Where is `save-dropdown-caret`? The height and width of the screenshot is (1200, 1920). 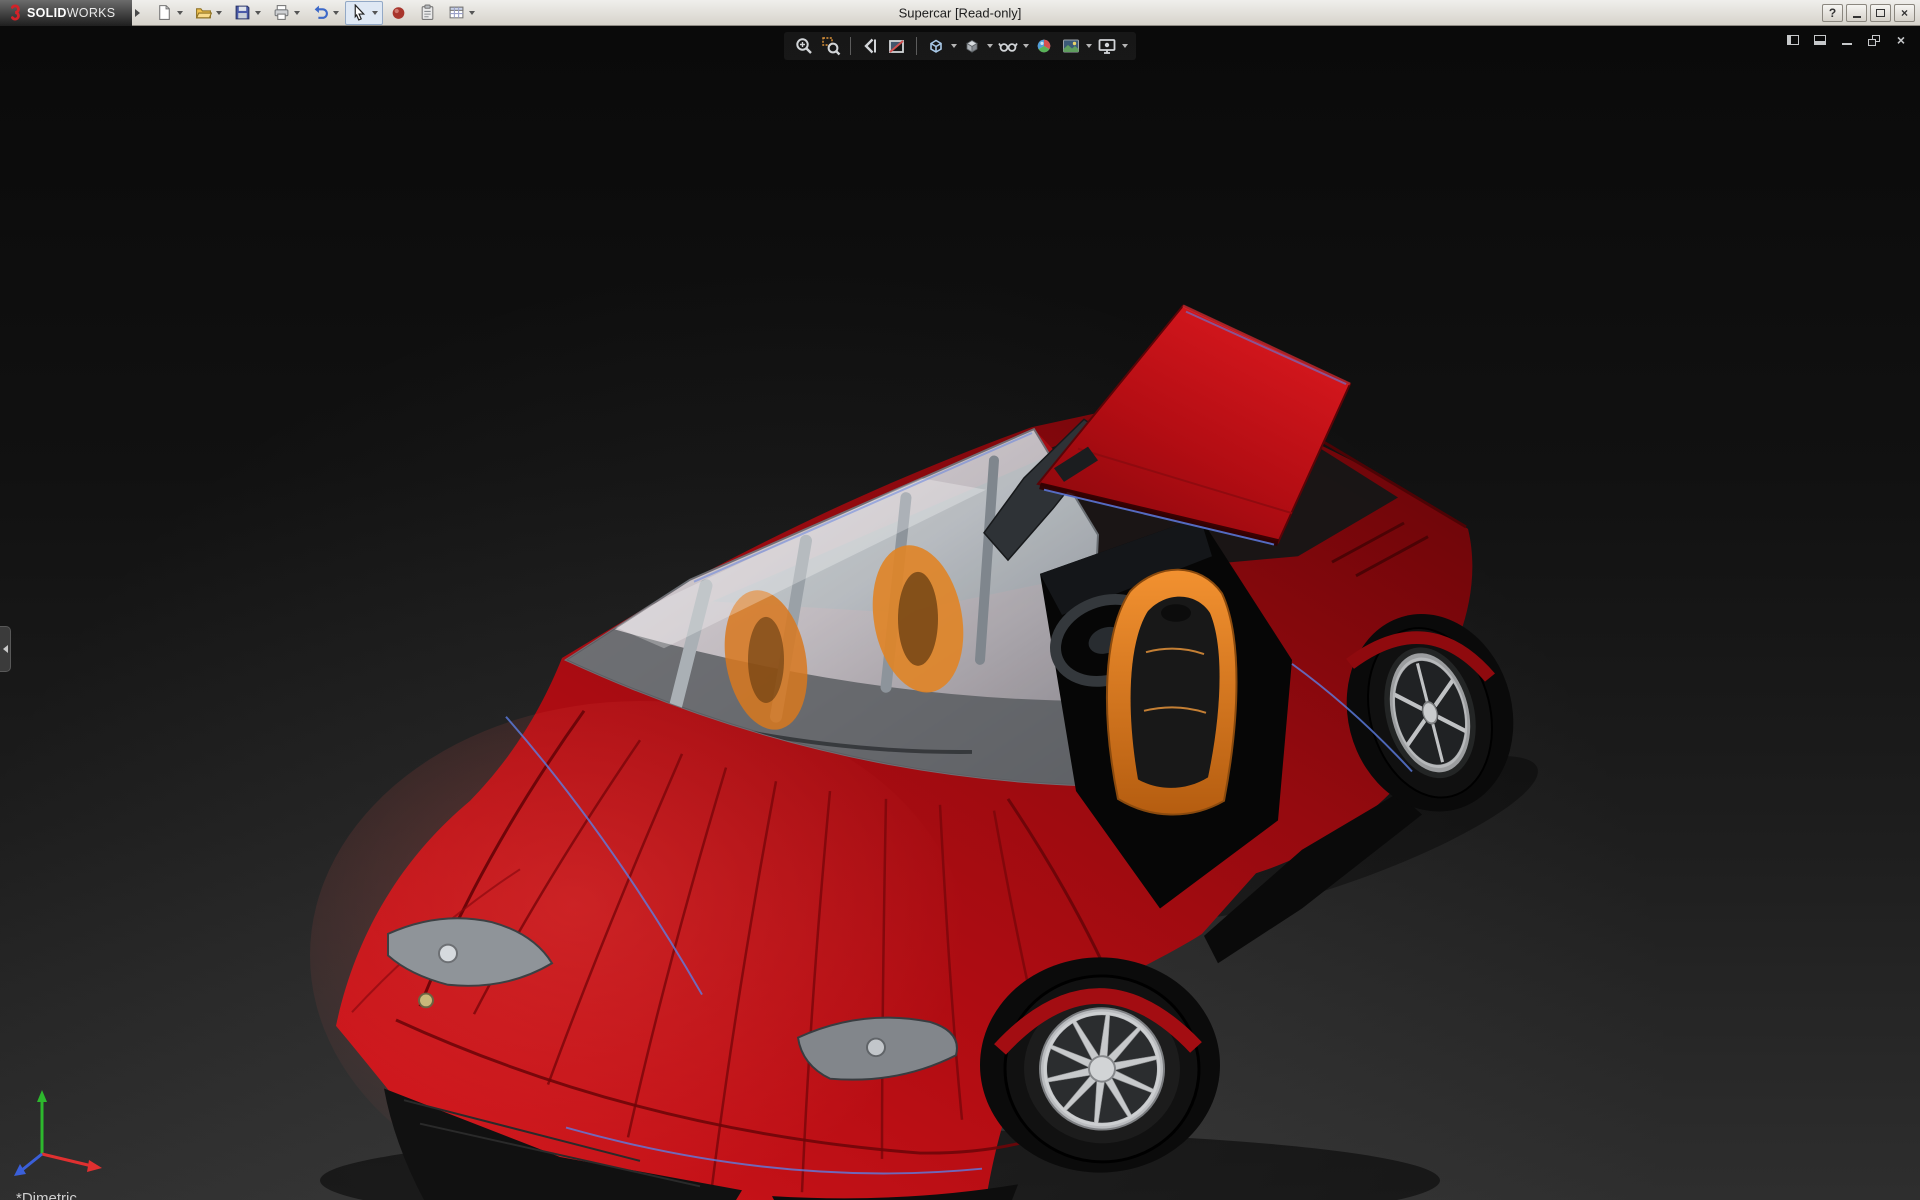
save-dropdown-caret is located at coordinates (258, 12).